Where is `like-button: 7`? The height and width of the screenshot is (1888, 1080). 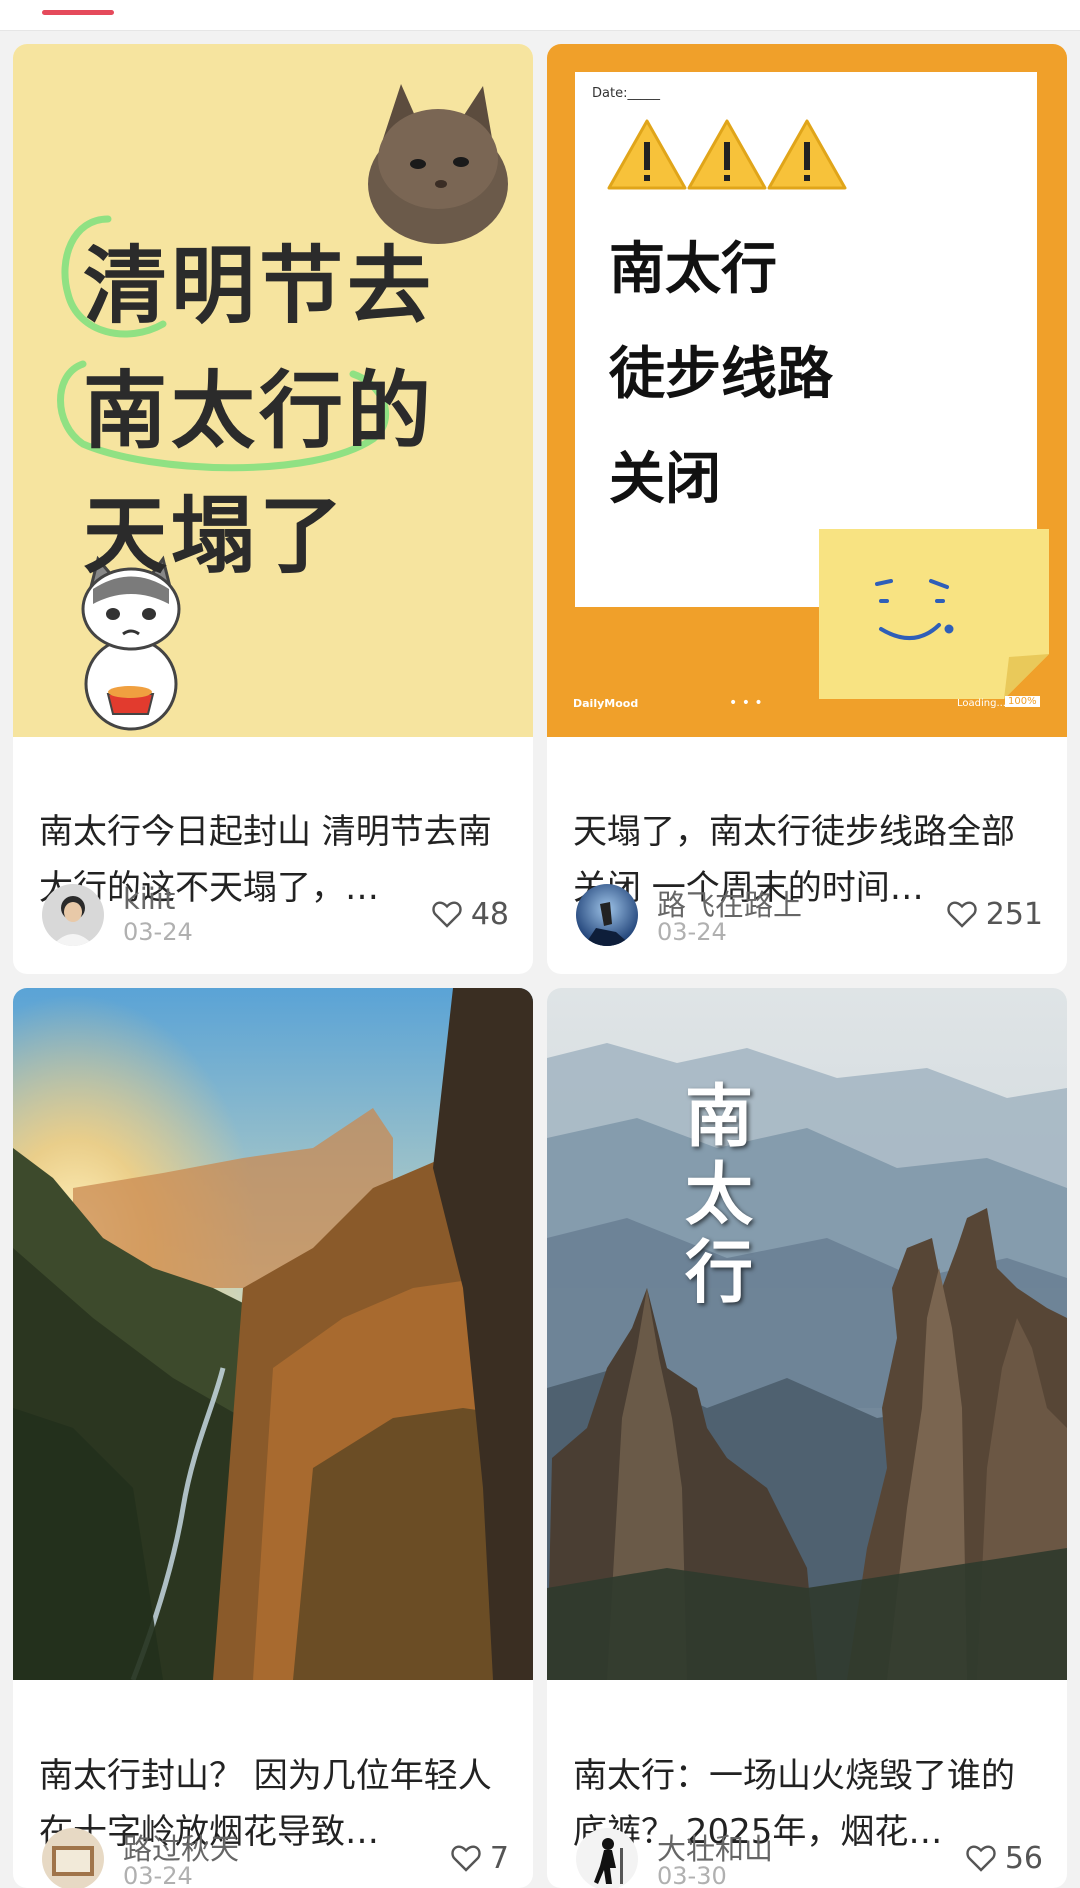 like-button: 7 is located at coordinates (478, 1858).